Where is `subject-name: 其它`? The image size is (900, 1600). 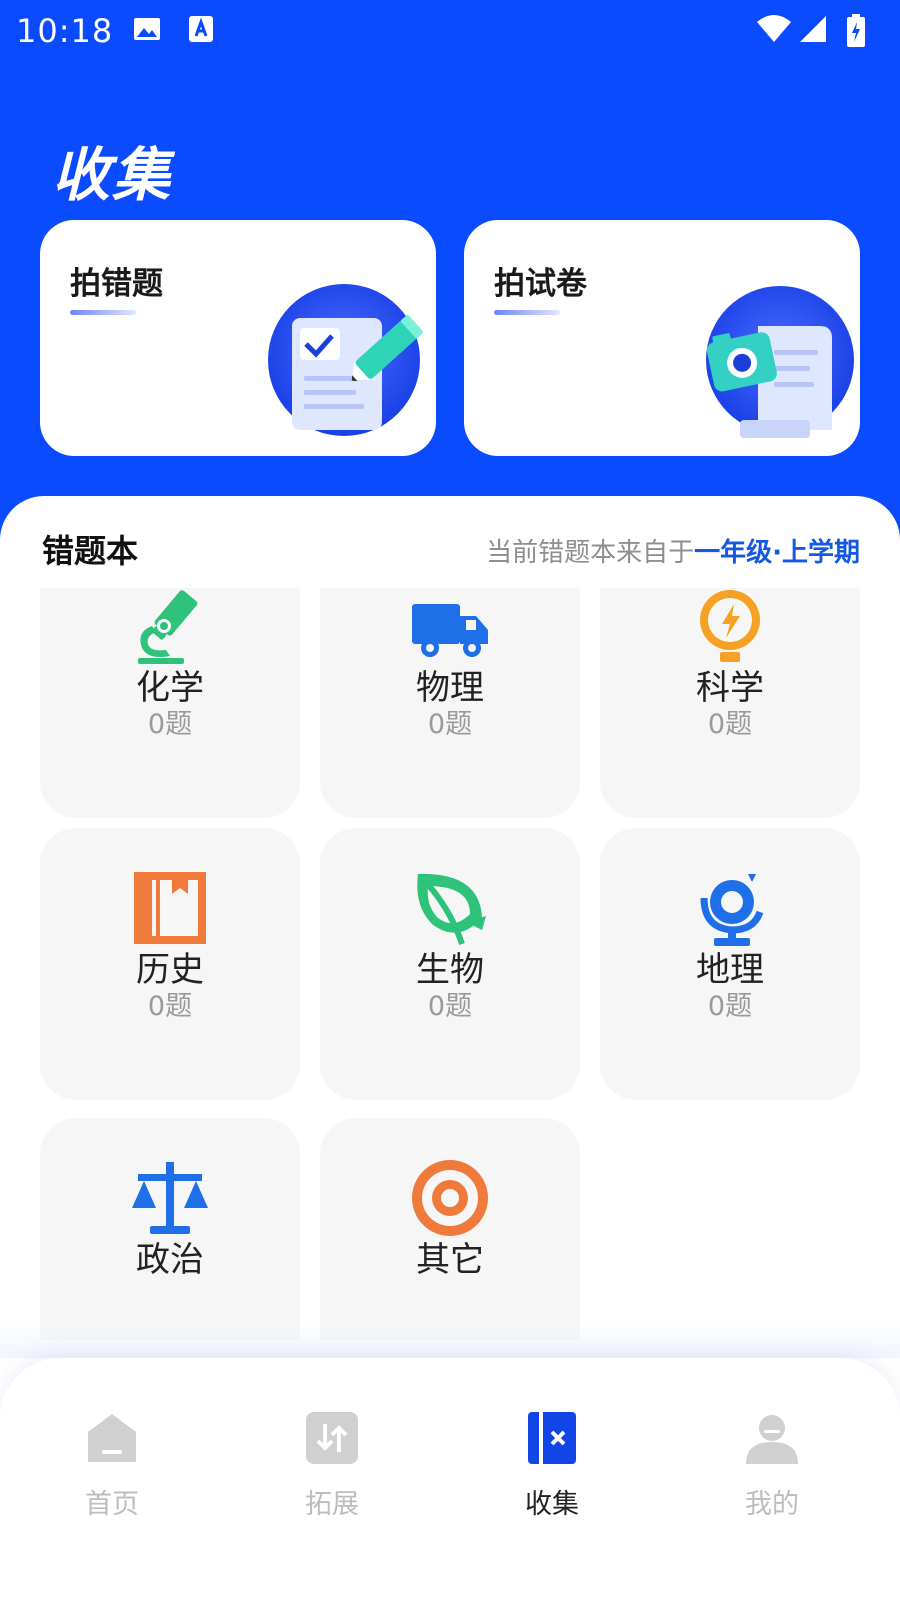
subject-name: 其它 is located at coordinates (450, 1260).